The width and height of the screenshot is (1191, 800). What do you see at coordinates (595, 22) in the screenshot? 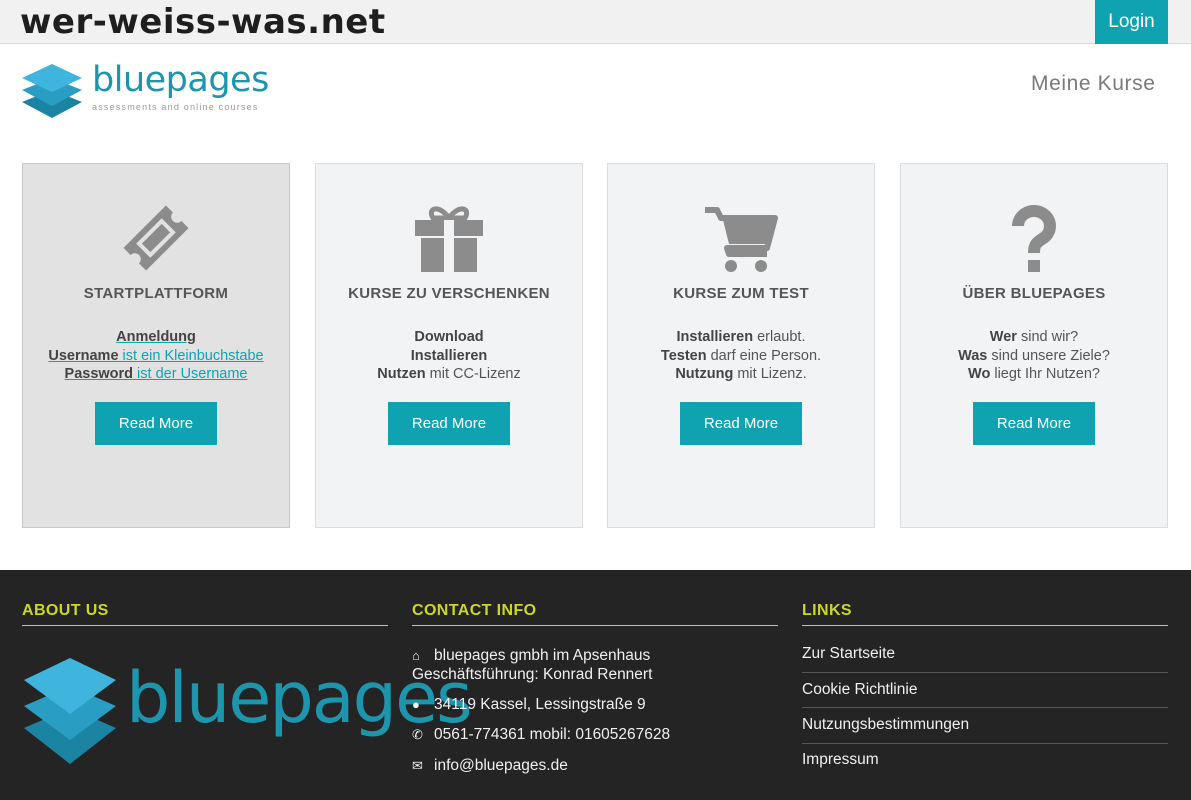
I see `top-bar: wer-weiss-was.net Login` at bounding box center [595, 22].